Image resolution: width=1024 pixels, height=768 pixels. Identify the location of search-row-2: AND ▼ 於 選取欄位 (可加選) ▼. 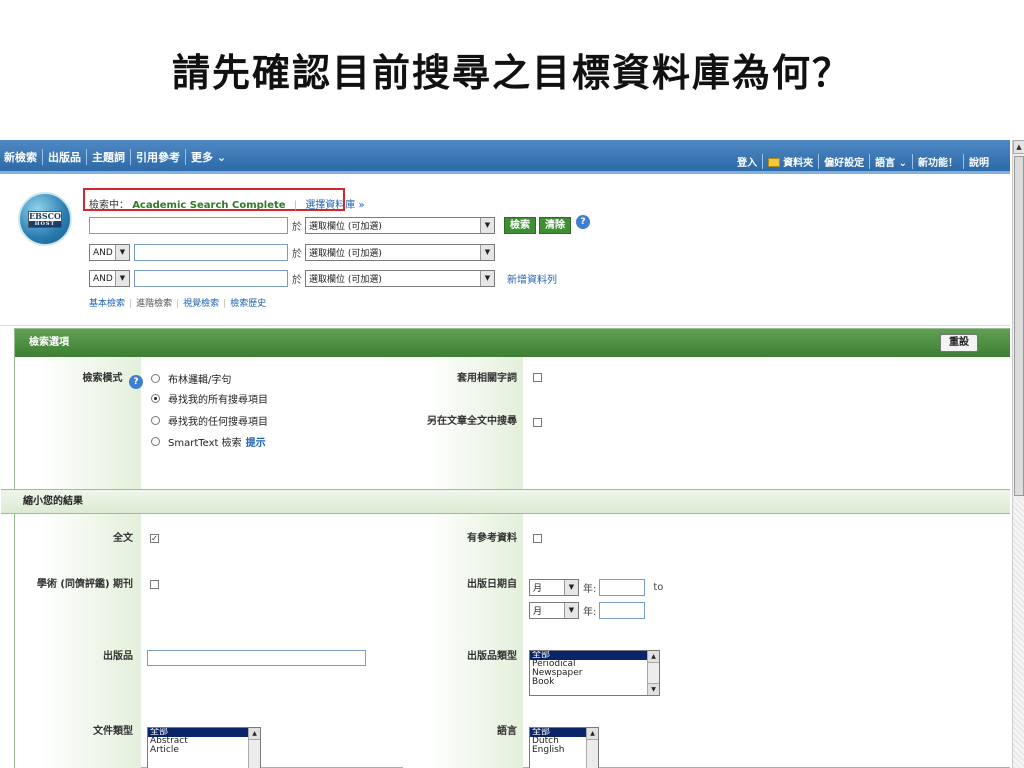
(292, 252).